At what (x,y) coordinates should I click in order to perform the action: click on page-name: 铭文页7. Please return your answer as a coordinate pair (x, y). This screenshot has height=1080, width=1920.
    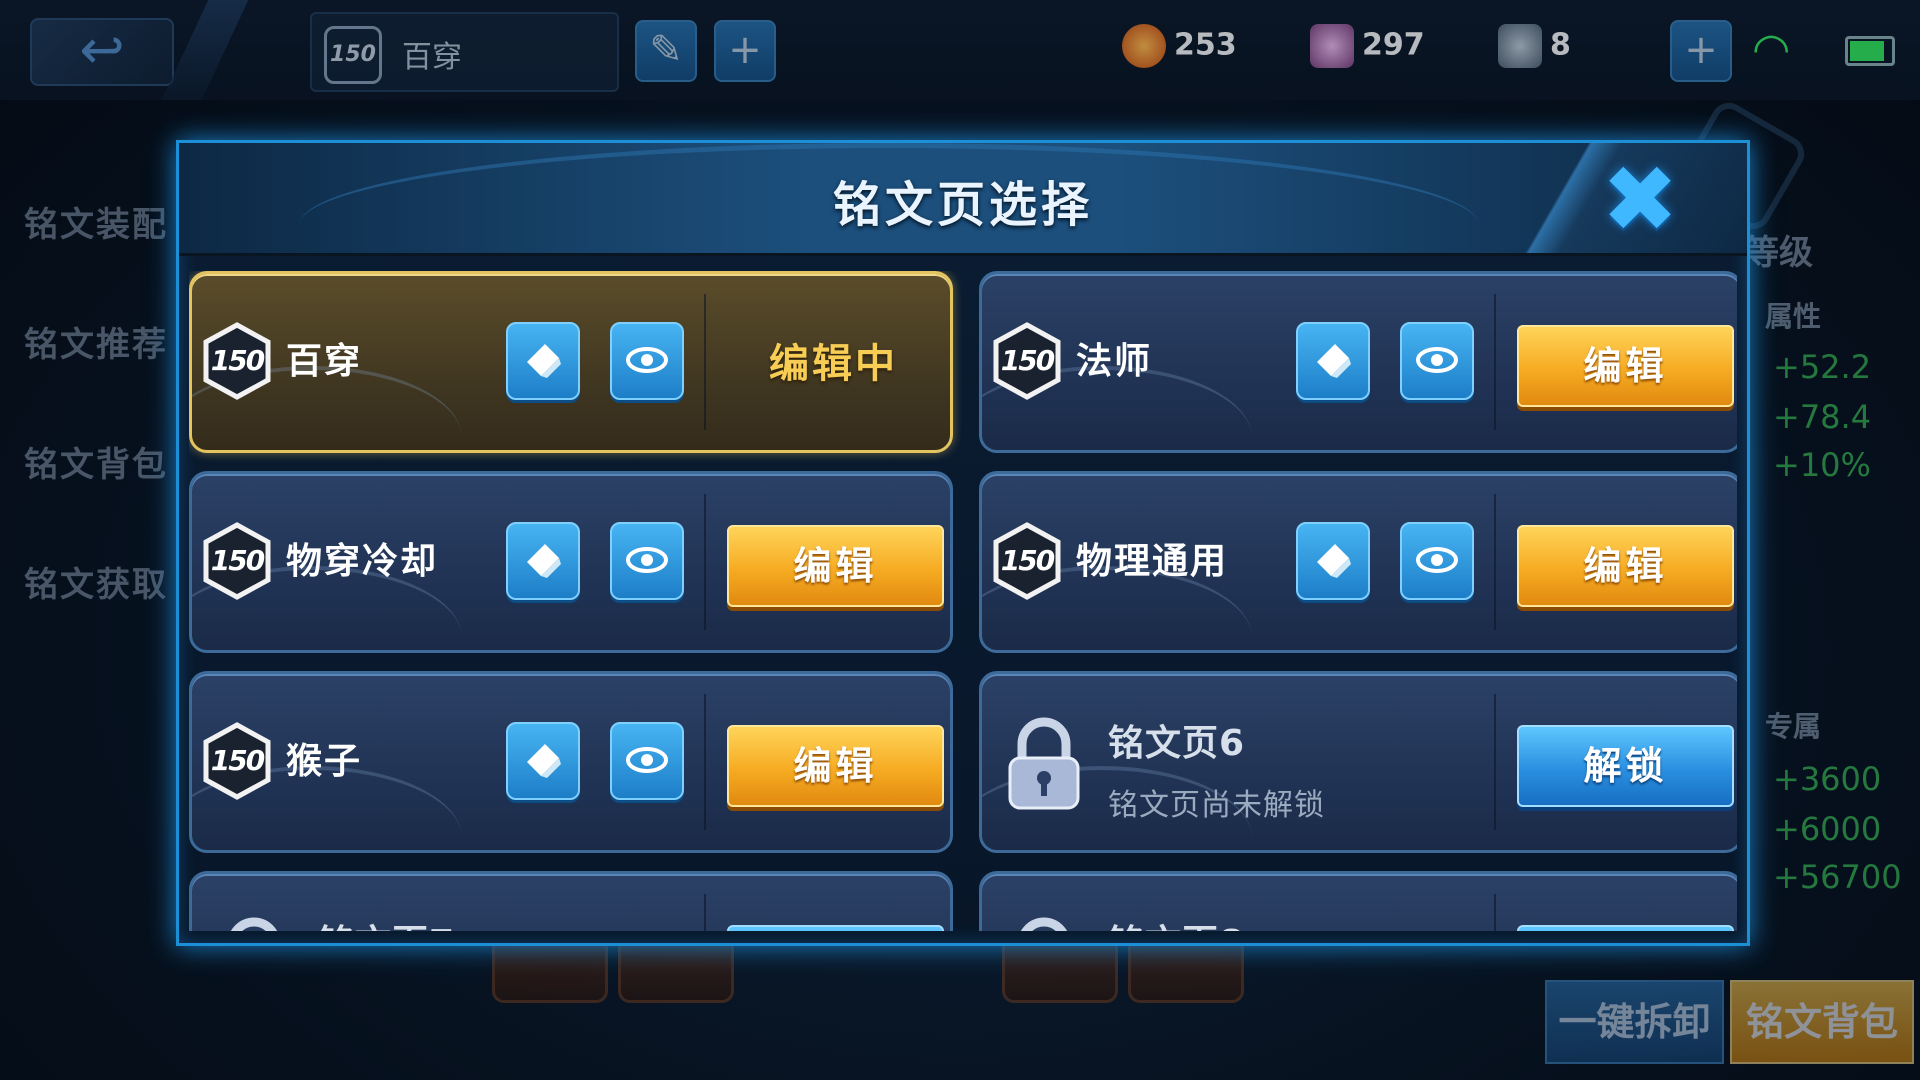
    Looking at the image, I should click on (386, 922).